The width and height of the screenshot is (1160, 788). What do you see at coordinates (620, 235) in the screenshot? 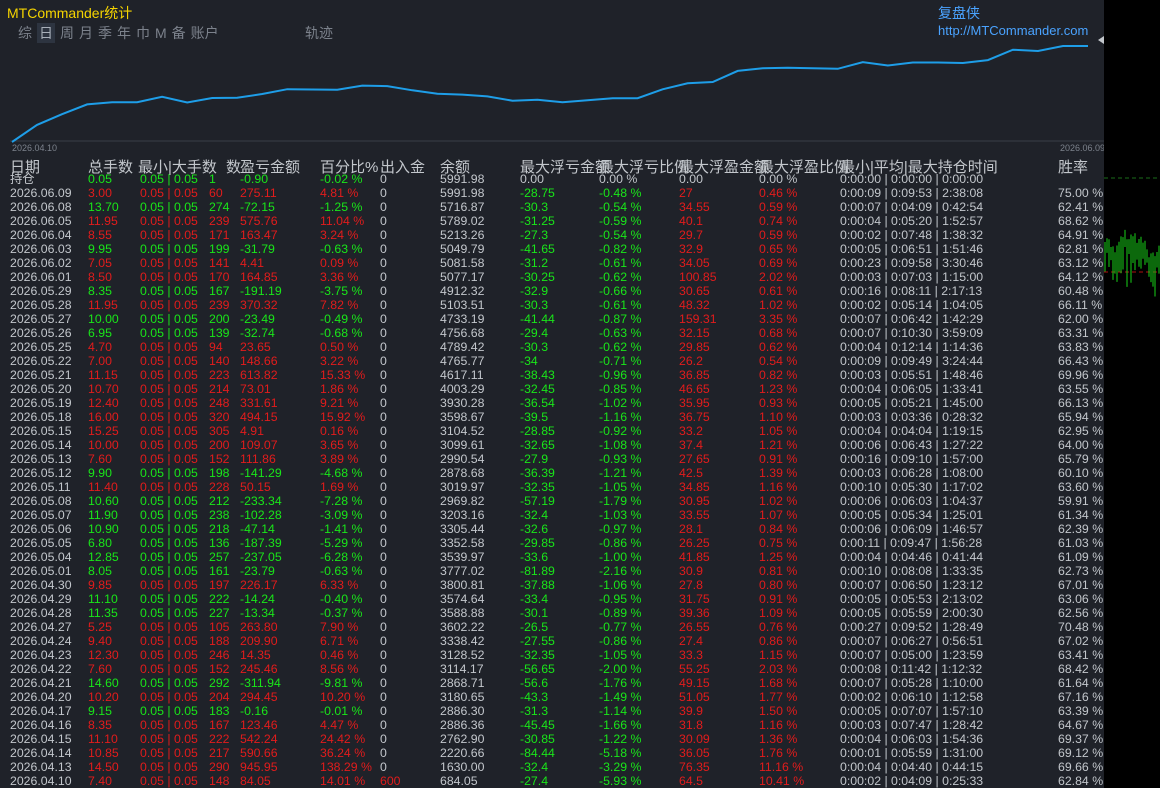
I see `cell-max-float-loss-pct: -0.54 %` at bounding box center [620, 235].